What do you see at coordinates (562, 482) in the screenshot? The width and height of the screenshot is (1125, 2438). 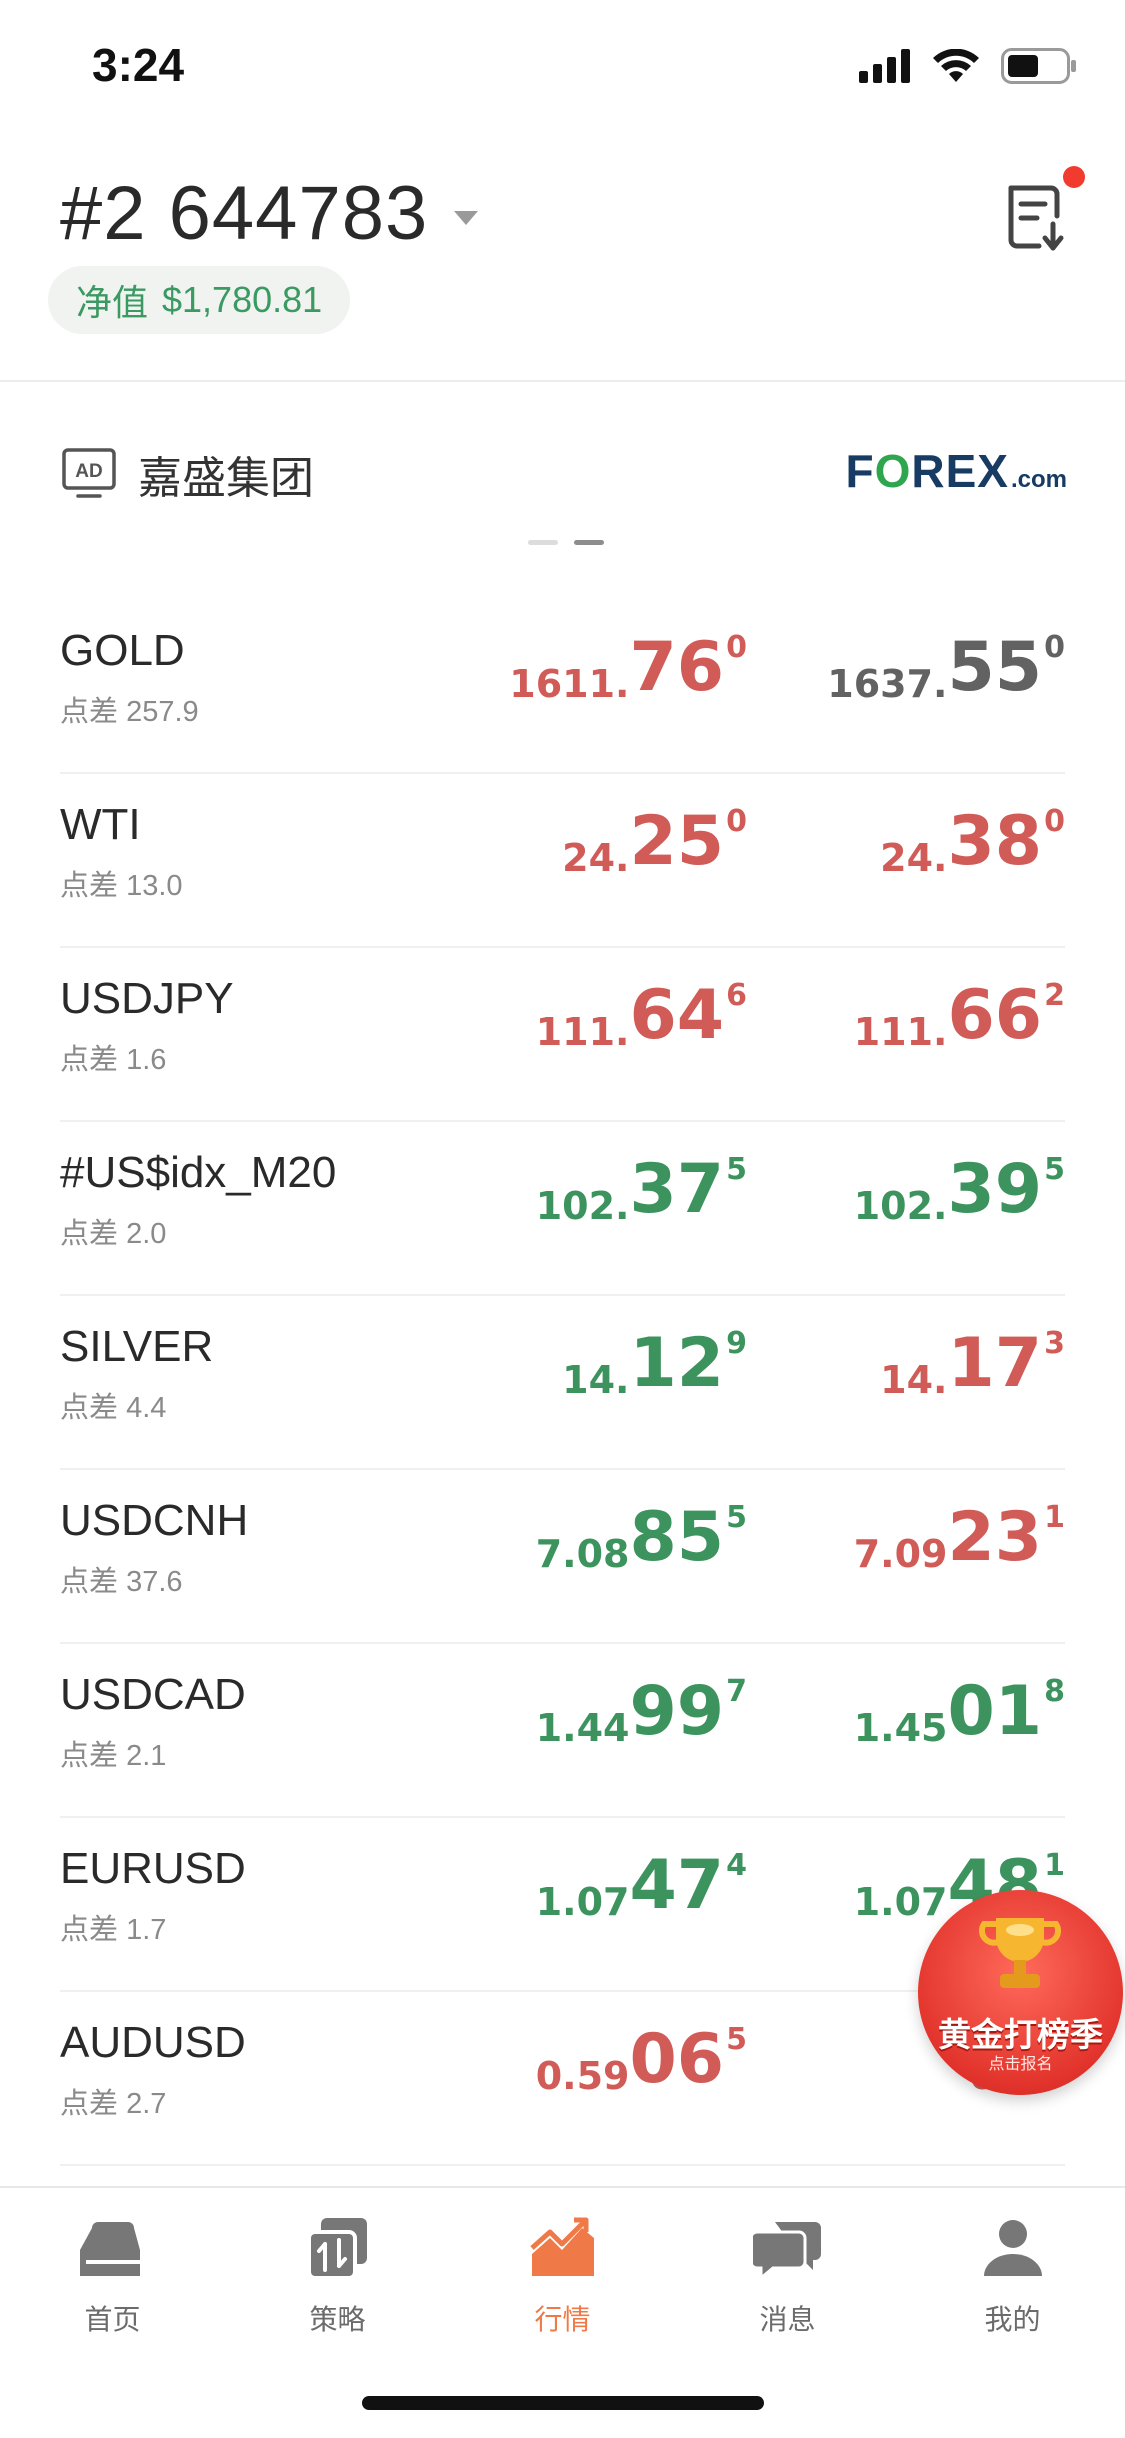 I see `ad-banner: AD 嘉盛集团 F O REX .com` at bounding box center [562, 482].